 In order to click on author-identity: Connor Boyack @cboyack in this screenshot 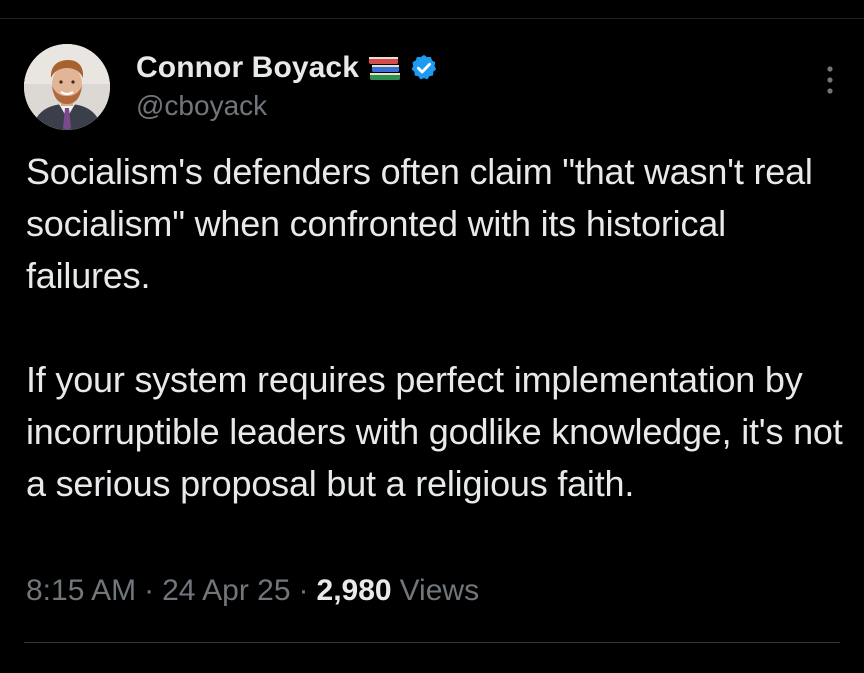, I will do `click(287, 85)`.